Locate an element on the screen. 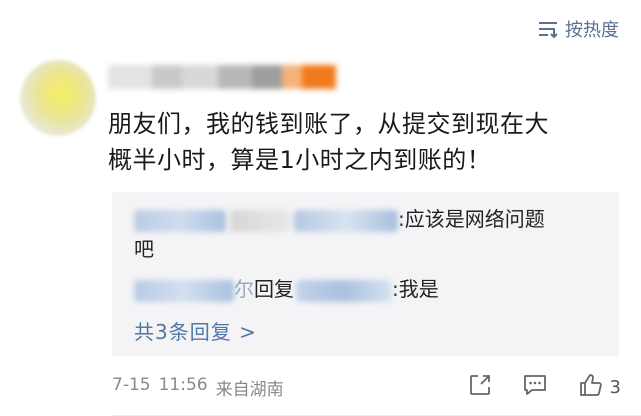 The image size is (641, 416). comment-line-2: 概半小时，算是1小时之内到账的！ is located at coordinates (300, 160).